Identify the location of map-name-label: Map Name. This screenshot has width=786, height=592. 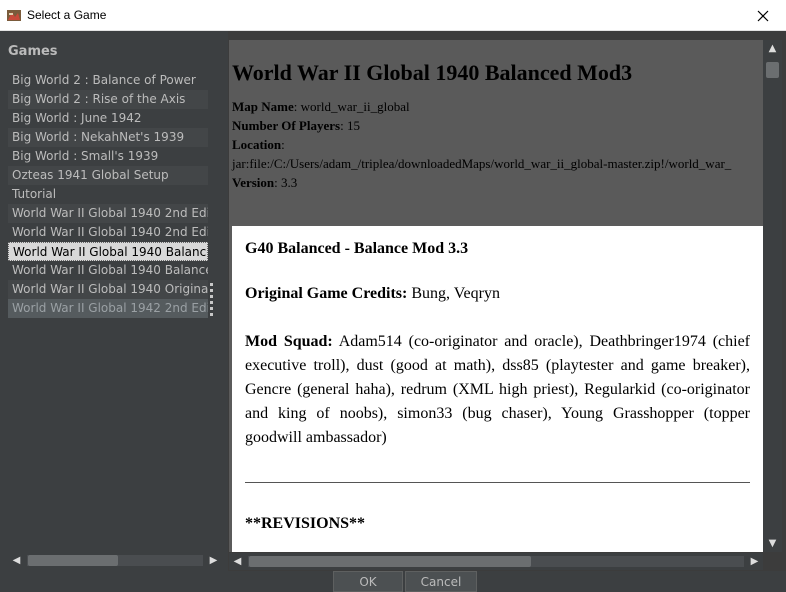
(263, 106).